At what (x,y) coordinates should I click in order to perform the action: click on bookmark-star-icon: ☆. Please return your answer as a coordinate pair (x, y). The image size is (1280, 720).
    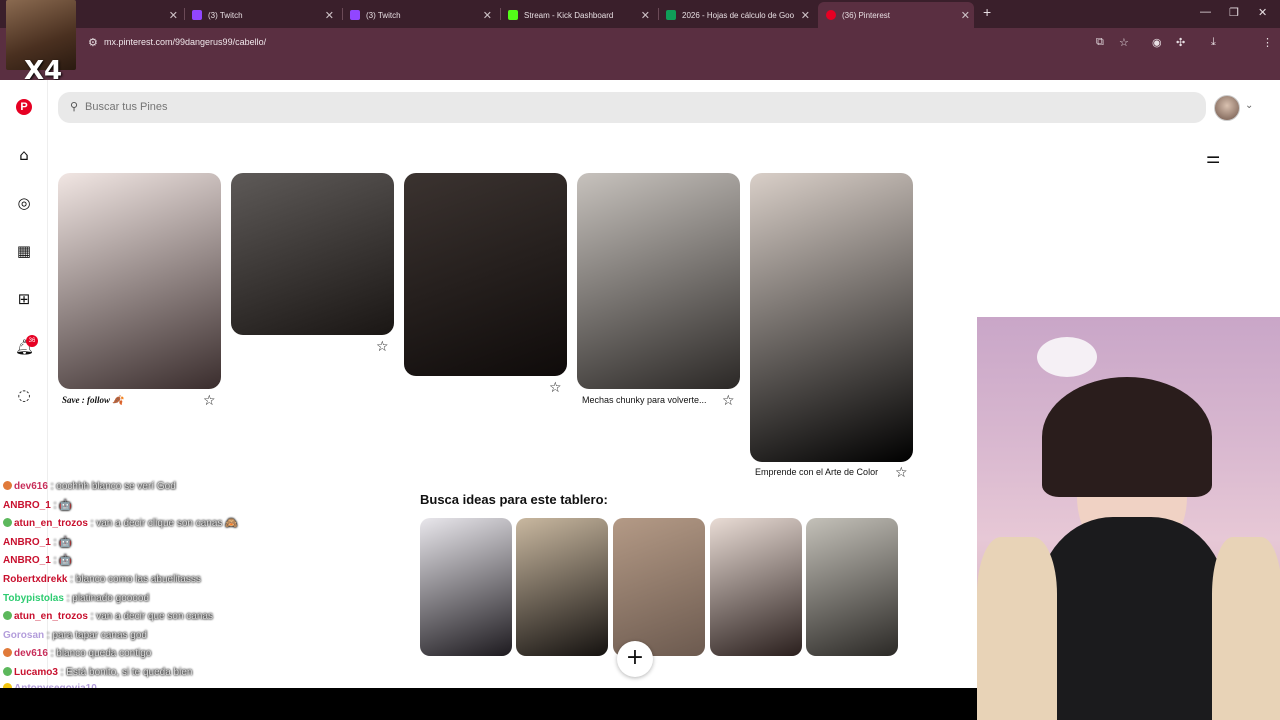
    Looking at the image, I should click on (1124, 42).